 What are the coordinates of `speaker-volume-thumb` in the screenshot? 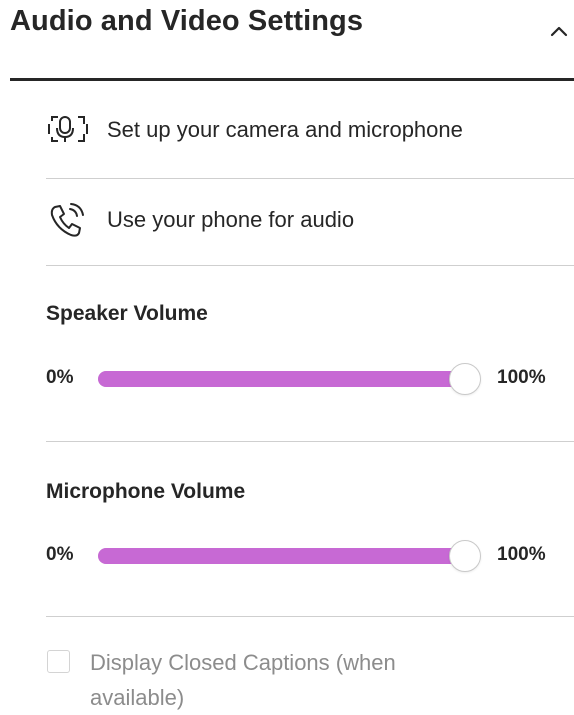 It's located at (465, 379).